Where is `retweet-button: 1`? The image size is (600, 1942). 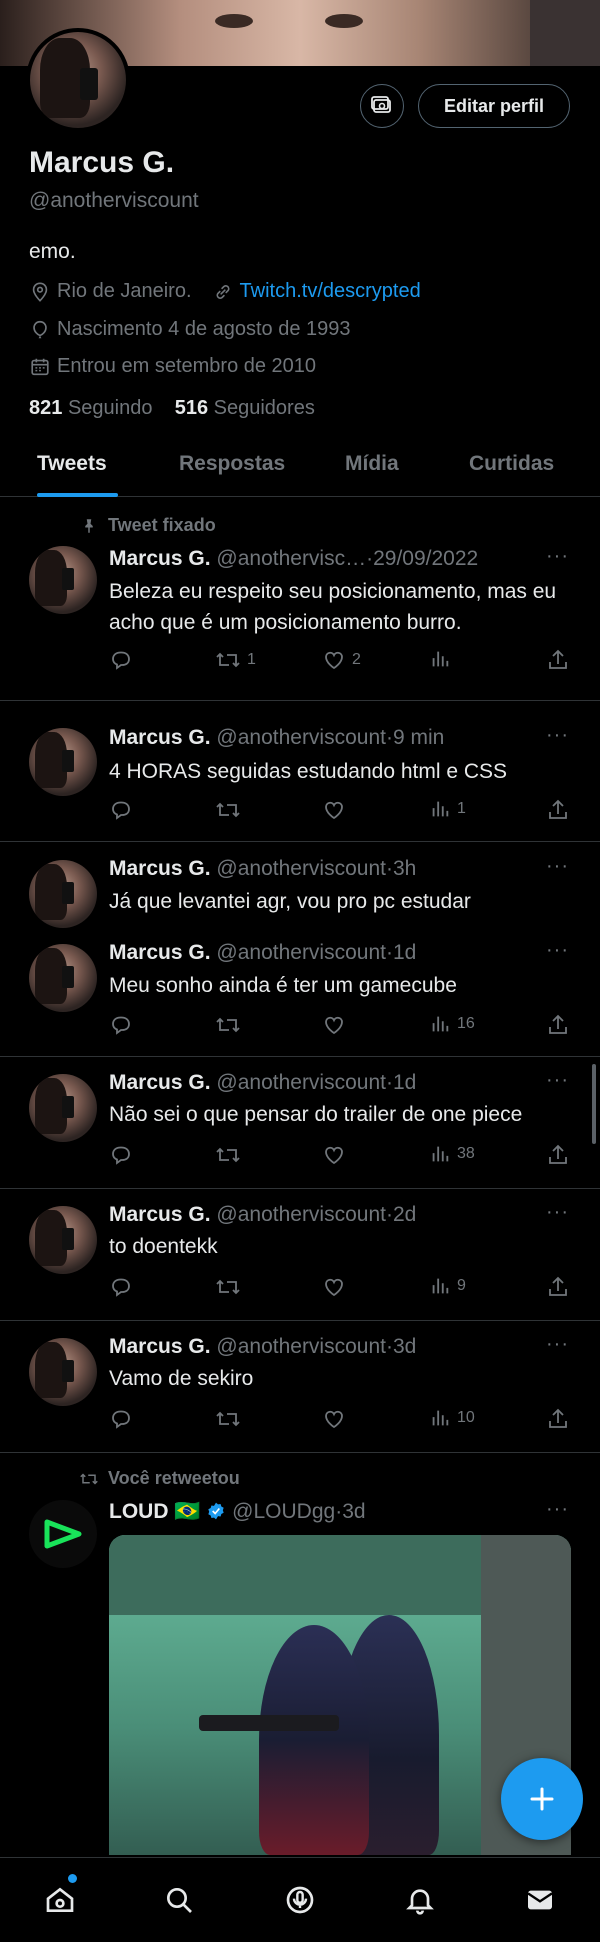 retweet-button: 1 is located at coordinates (235, 660).